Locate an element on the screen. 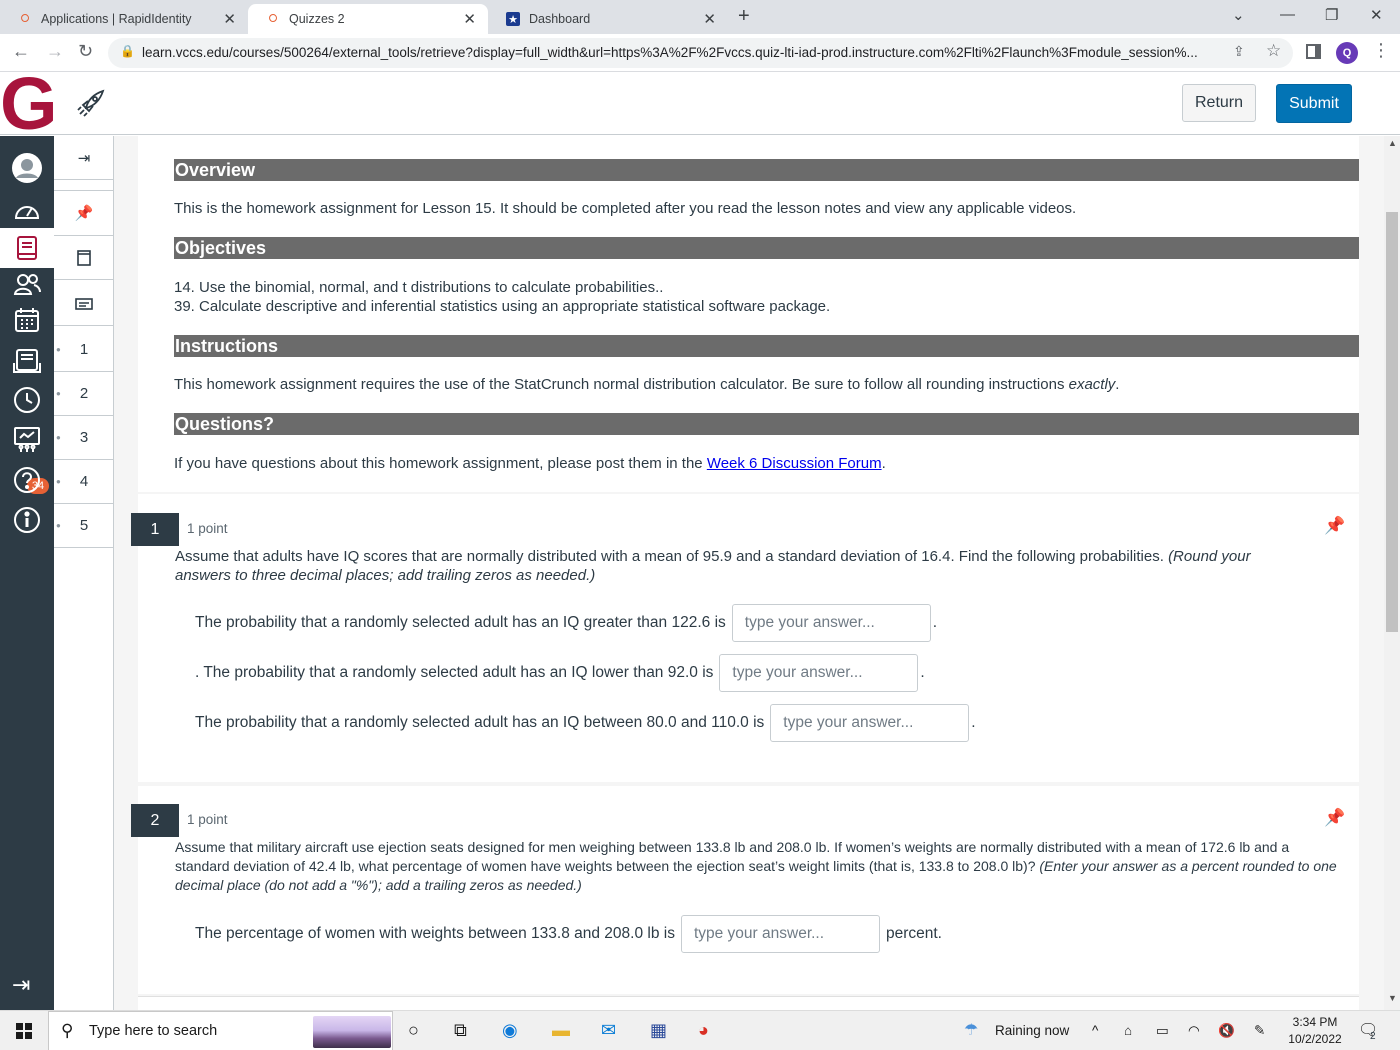  commons-icon is located at coordinates (27, 440).